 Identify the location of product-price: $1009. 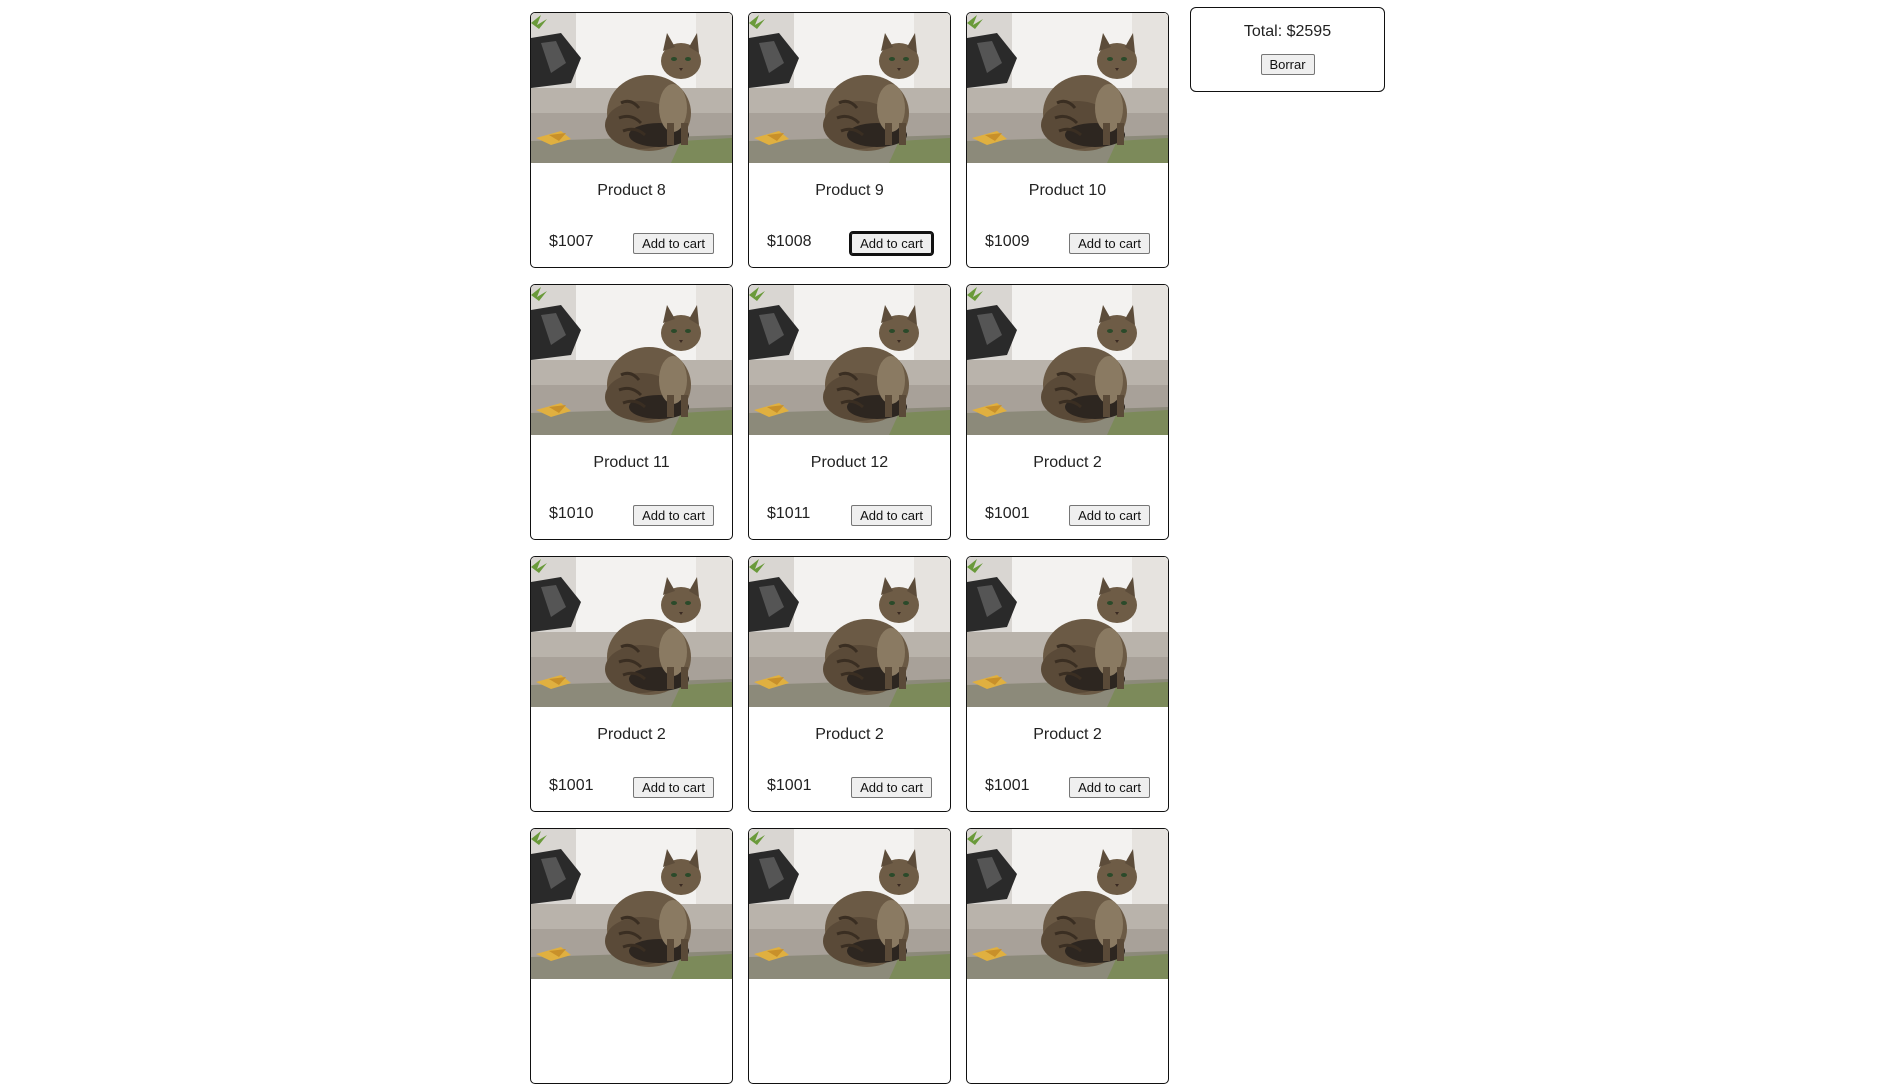
(1007, 241).